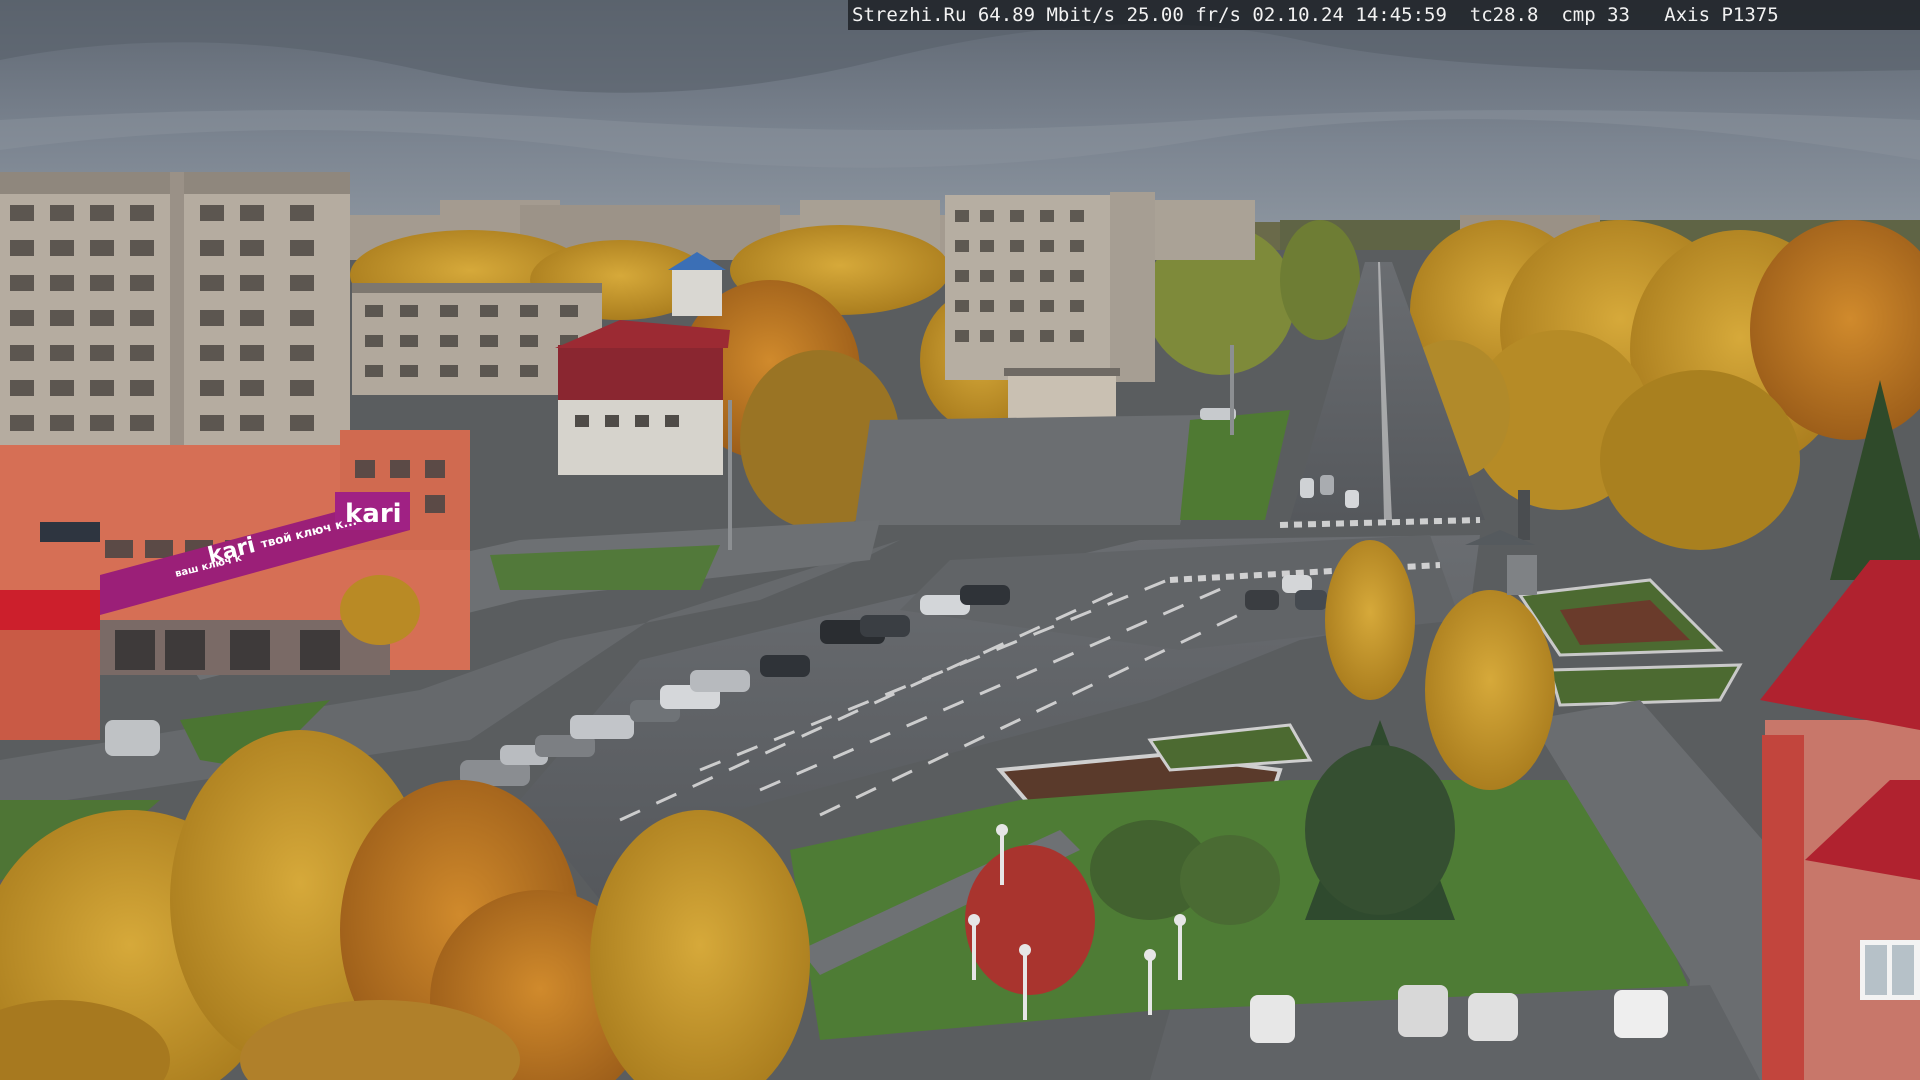 The image size is (1920, 1080). I want to click on osd-cmp: cmp 33, so click(1595, 15).